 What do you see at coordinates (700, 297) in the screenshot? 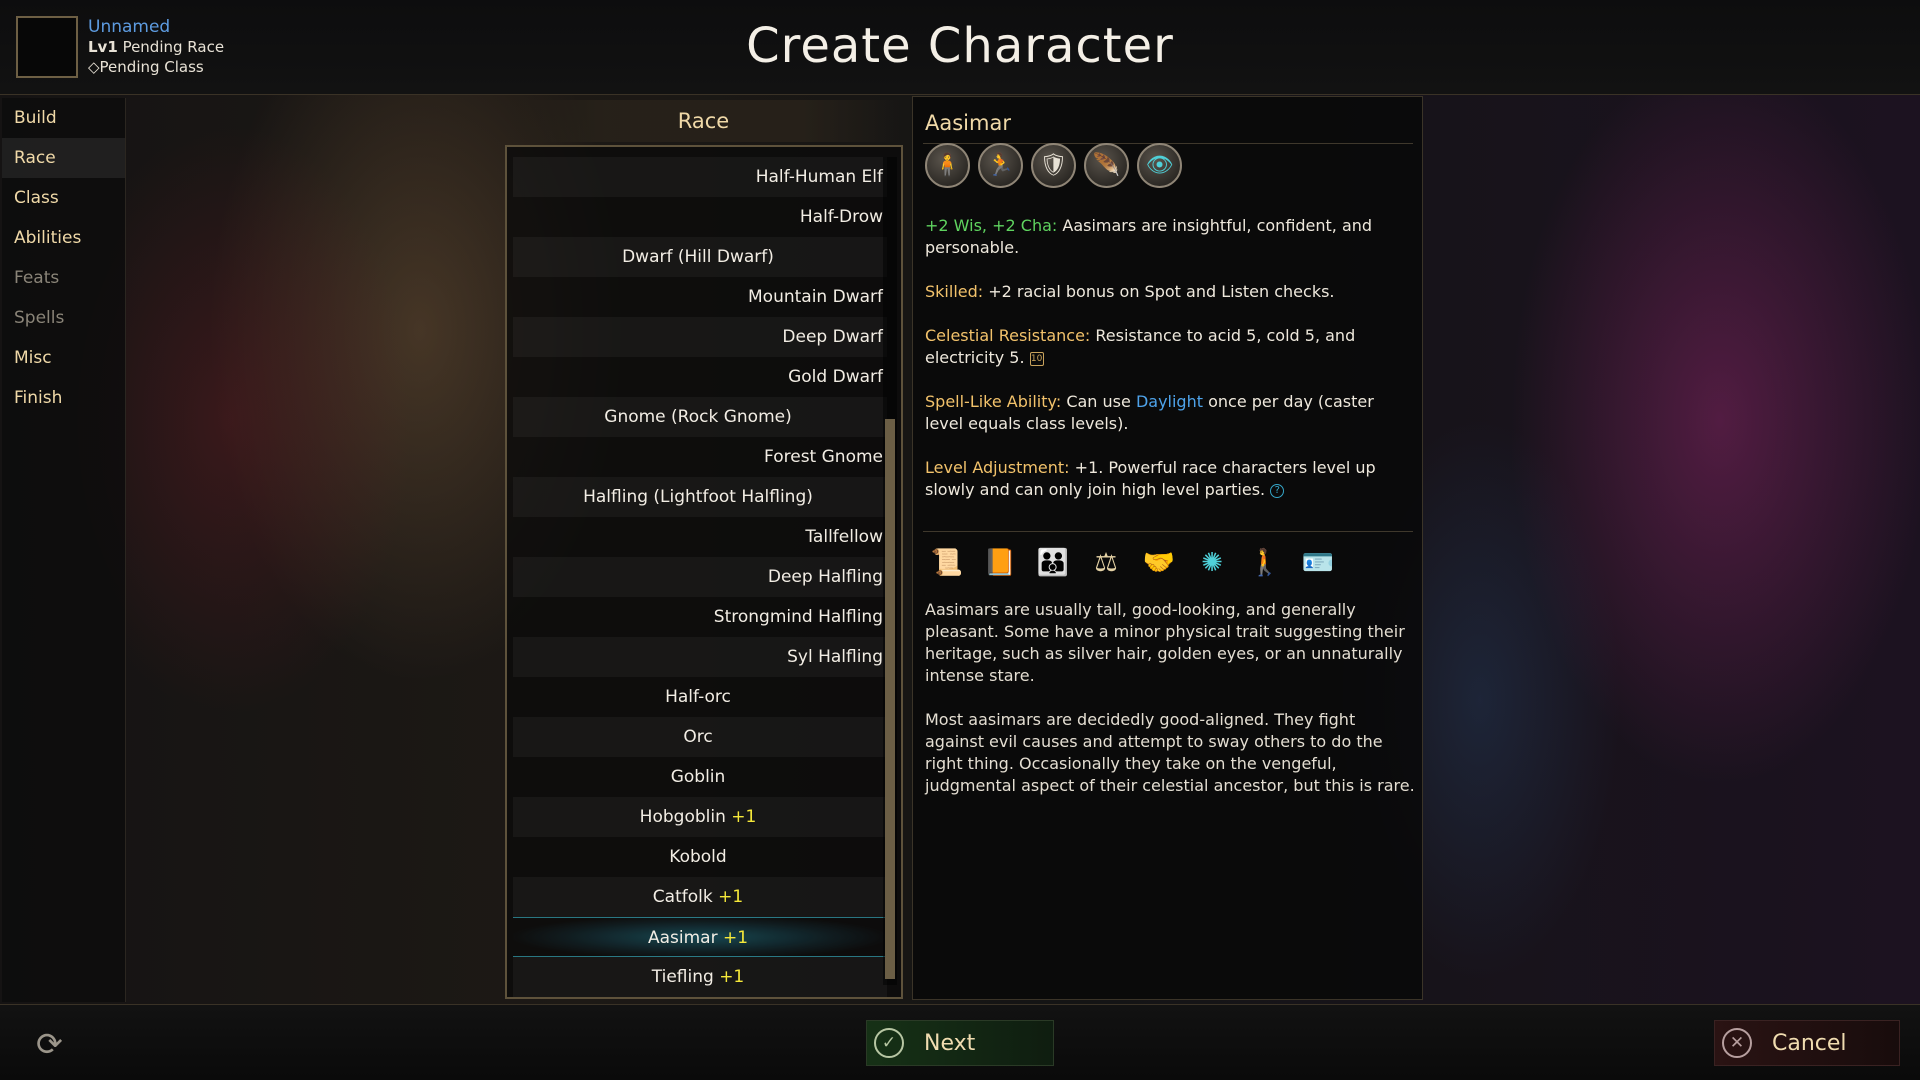
I see `race-item: Mountain Dwarf` at bounding box center [700, 297].